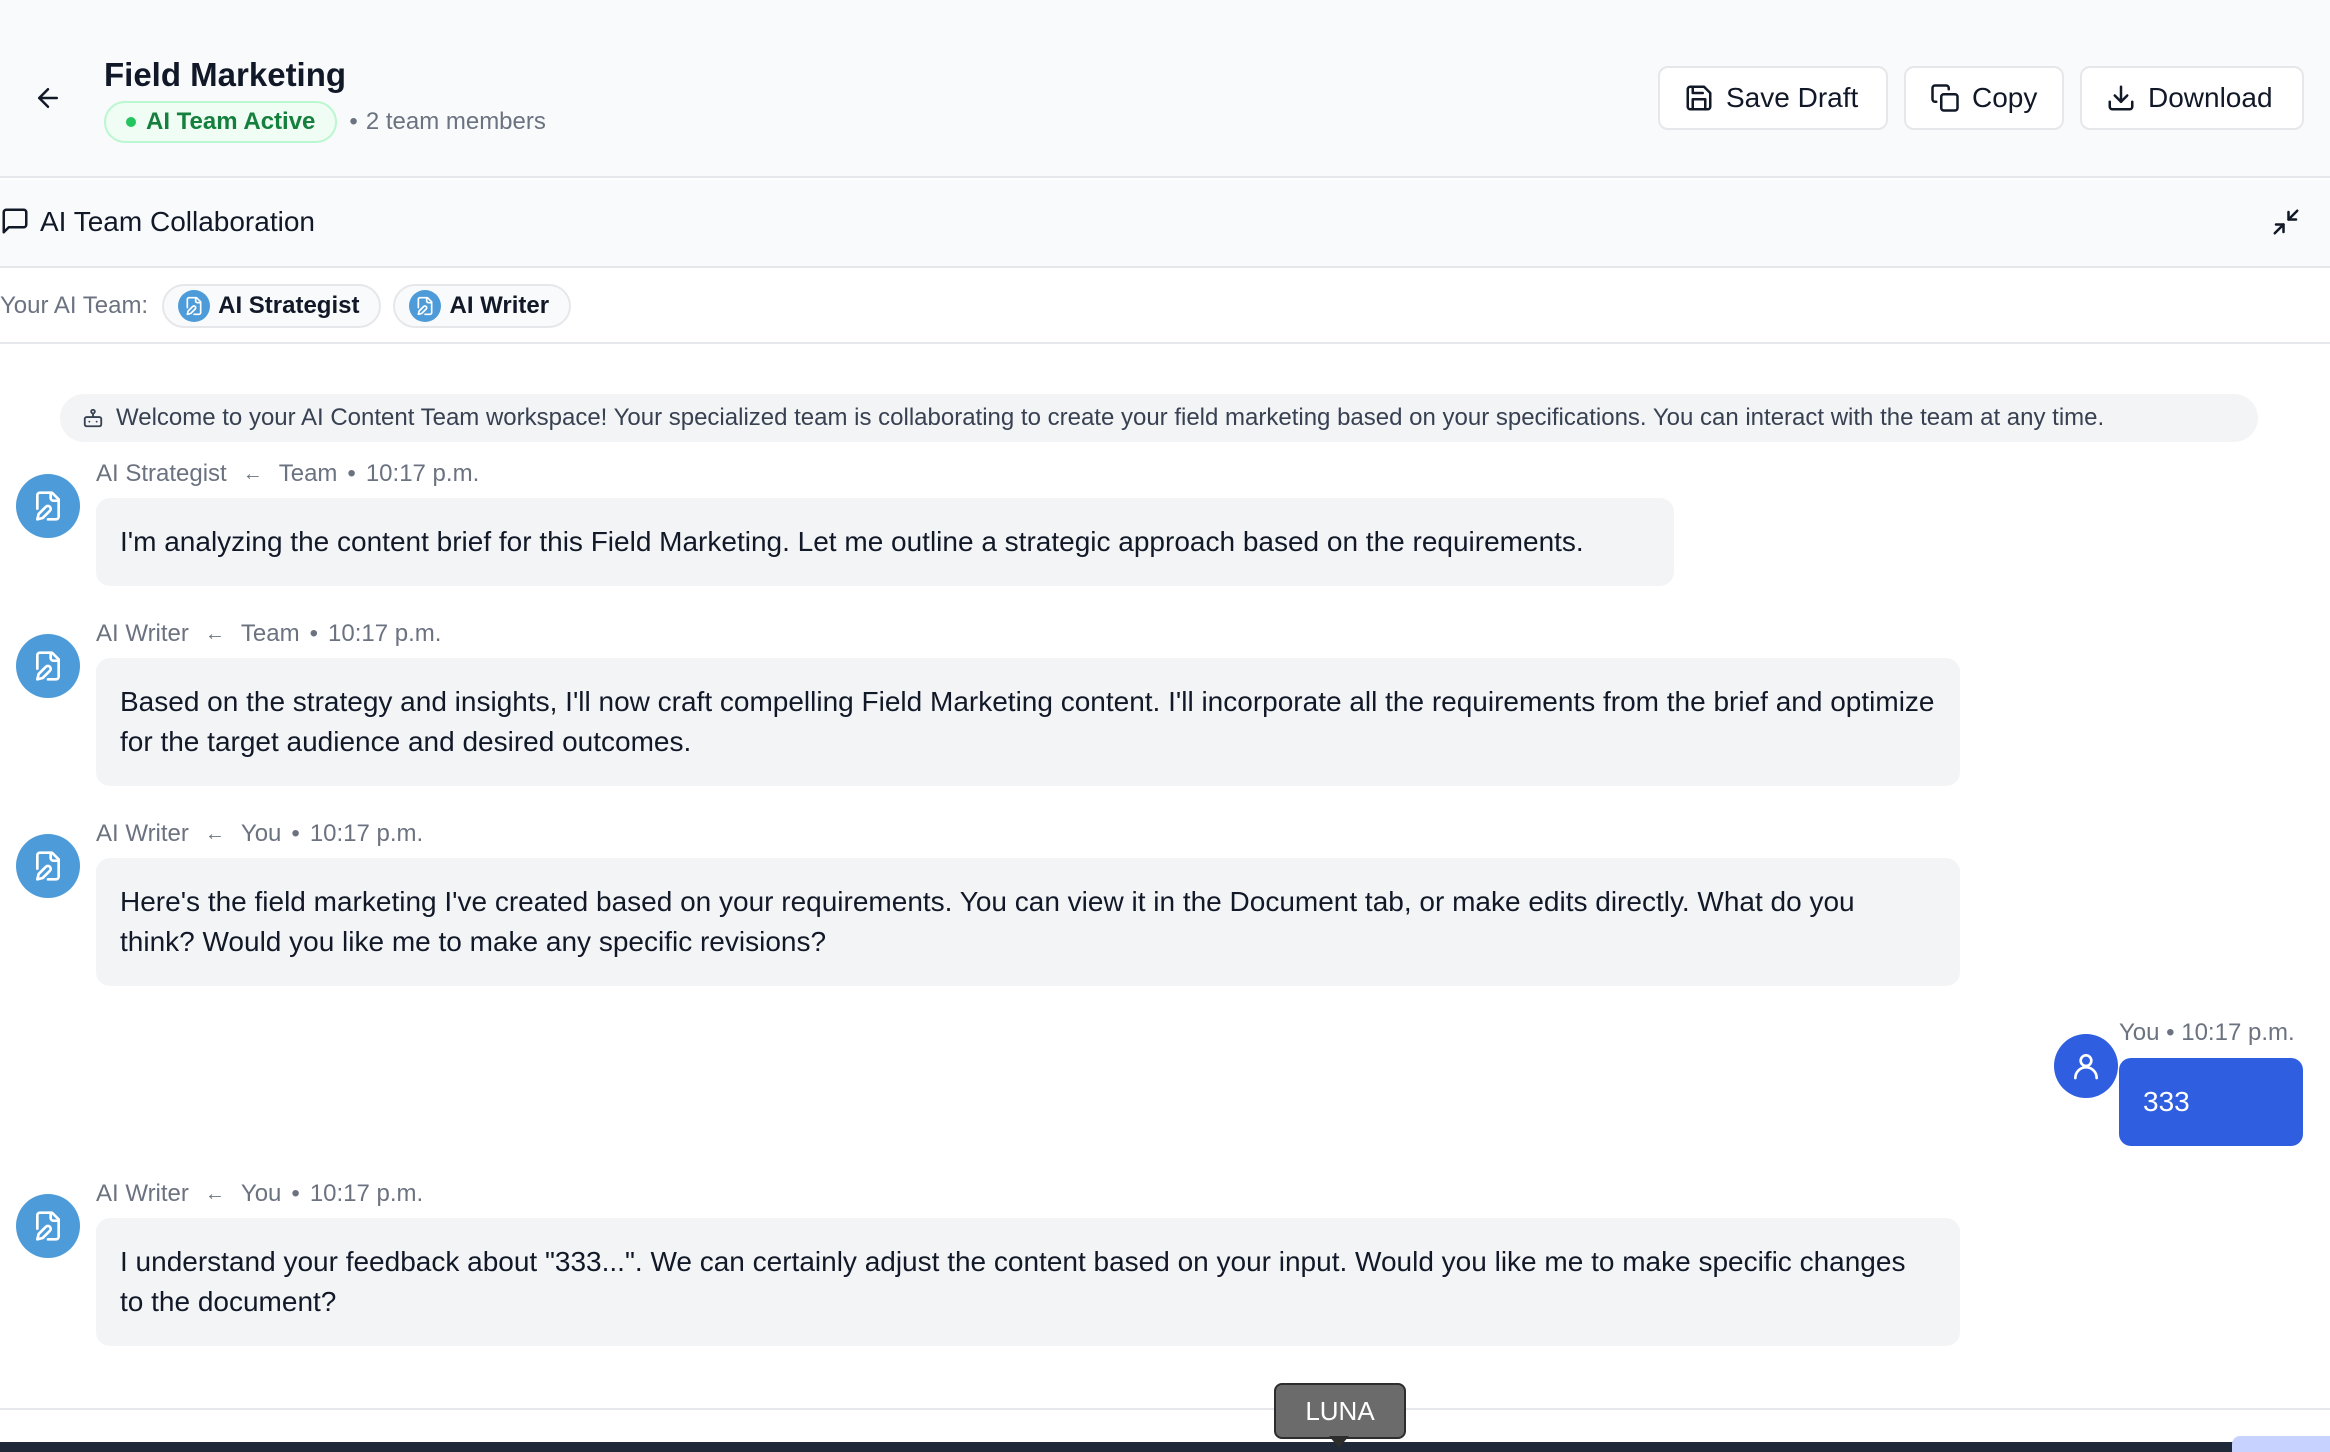 The image size is (2330, 1452). I want to click on status-badge: AI Team Active, so click(221, 122).